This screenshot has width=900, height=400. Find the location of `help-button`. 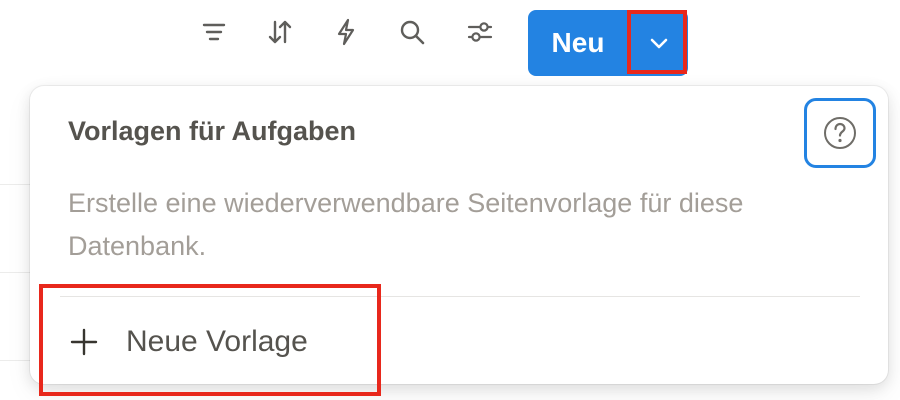

help-button is located at coordinates (840, 133).